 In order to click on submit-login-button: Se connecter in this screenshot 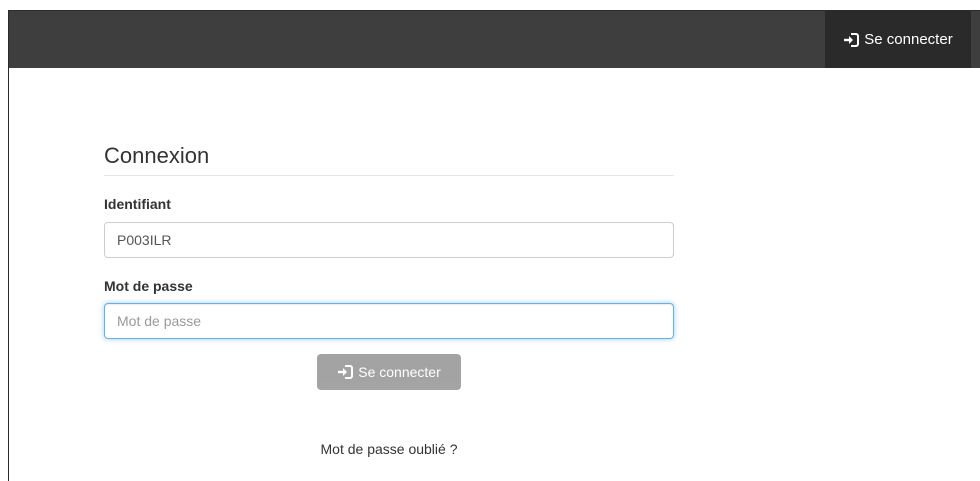, I will do `click(389, 372)`.